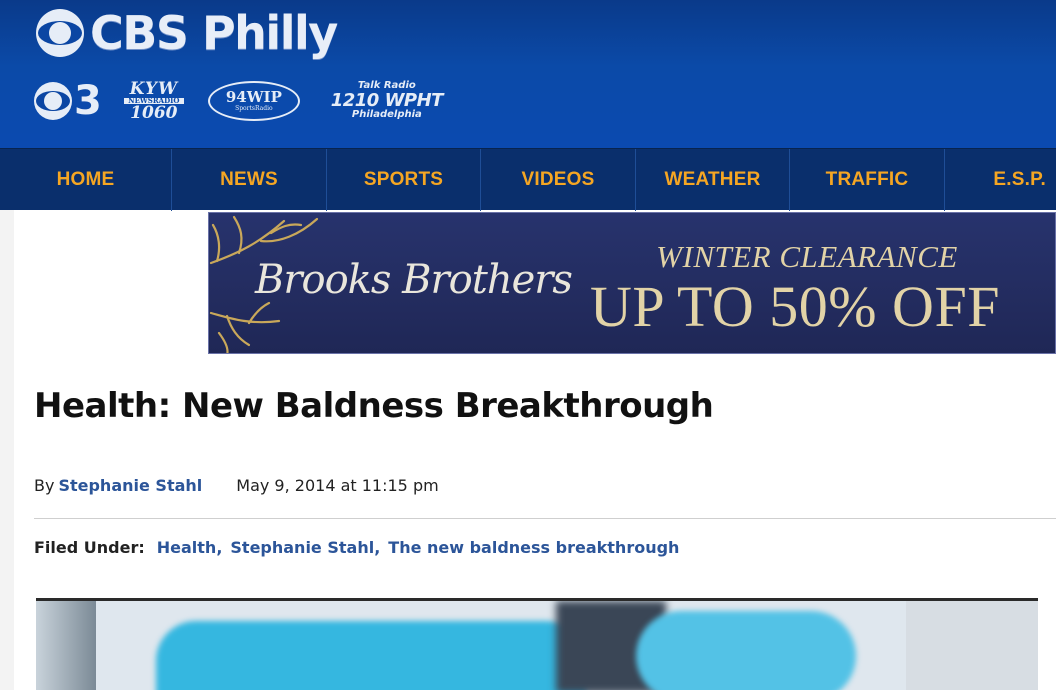  What do you see at coordinates (302, 547) in the screenshot?
I see `tag-link-stephanie-stahl: Stephanie Stahl` at bounding box center [302, 547].